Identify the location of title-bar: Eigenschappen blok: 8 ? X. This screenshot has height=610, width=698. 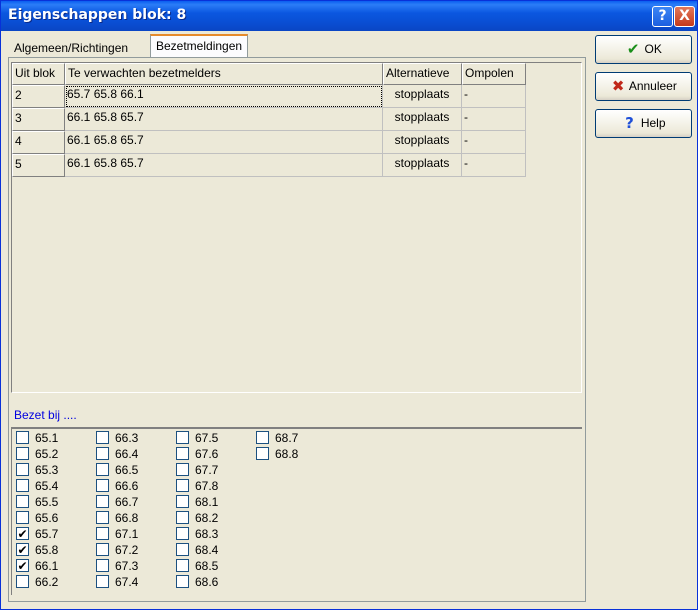
(349, 16).